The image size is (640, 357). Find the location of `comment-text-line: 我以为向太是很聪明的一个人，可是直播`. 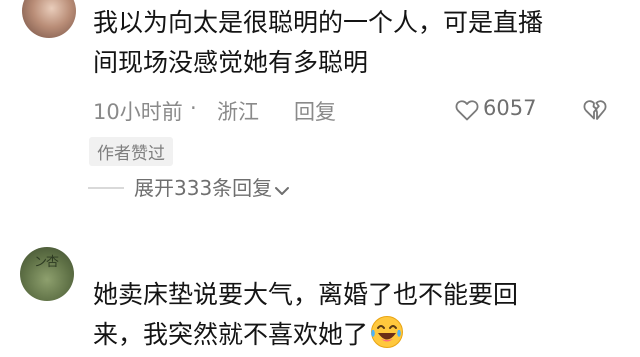

comment-text-line: 我以为向太是很聪明的一个人，可是直播 is located at coordinates (318, 22).